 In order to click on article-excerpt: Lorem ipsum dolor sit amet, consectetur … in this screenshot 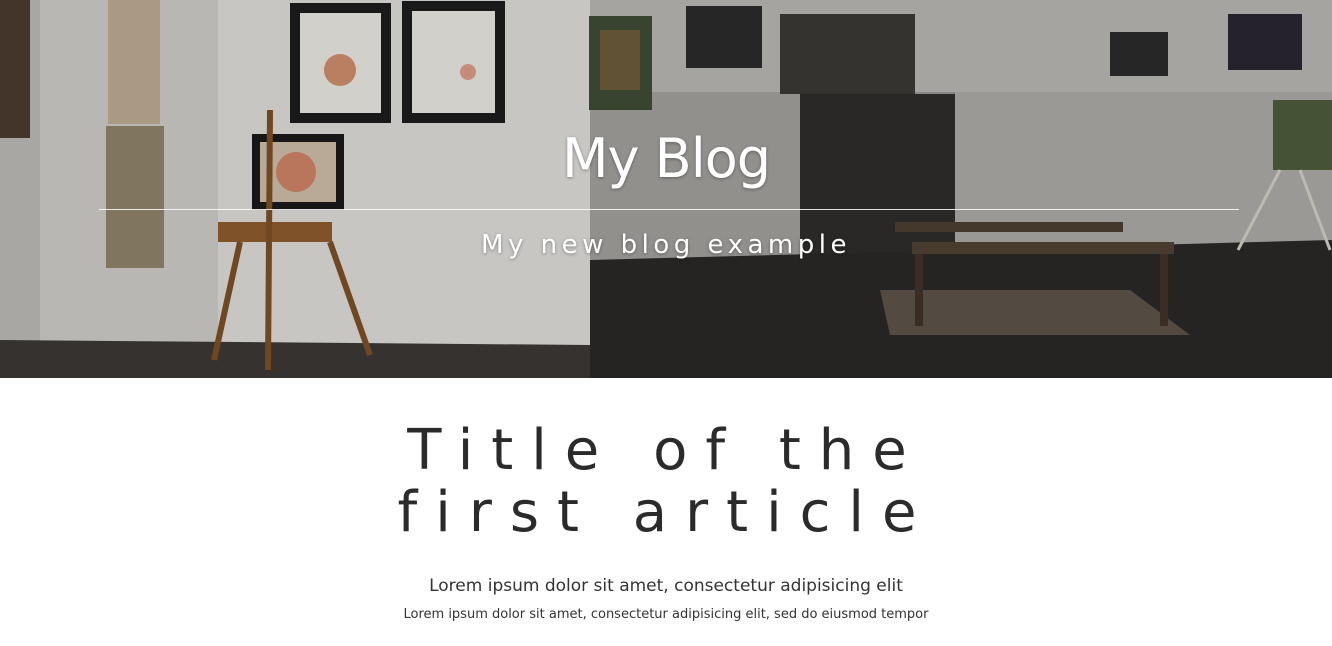, I will do `click(666, 614)`.